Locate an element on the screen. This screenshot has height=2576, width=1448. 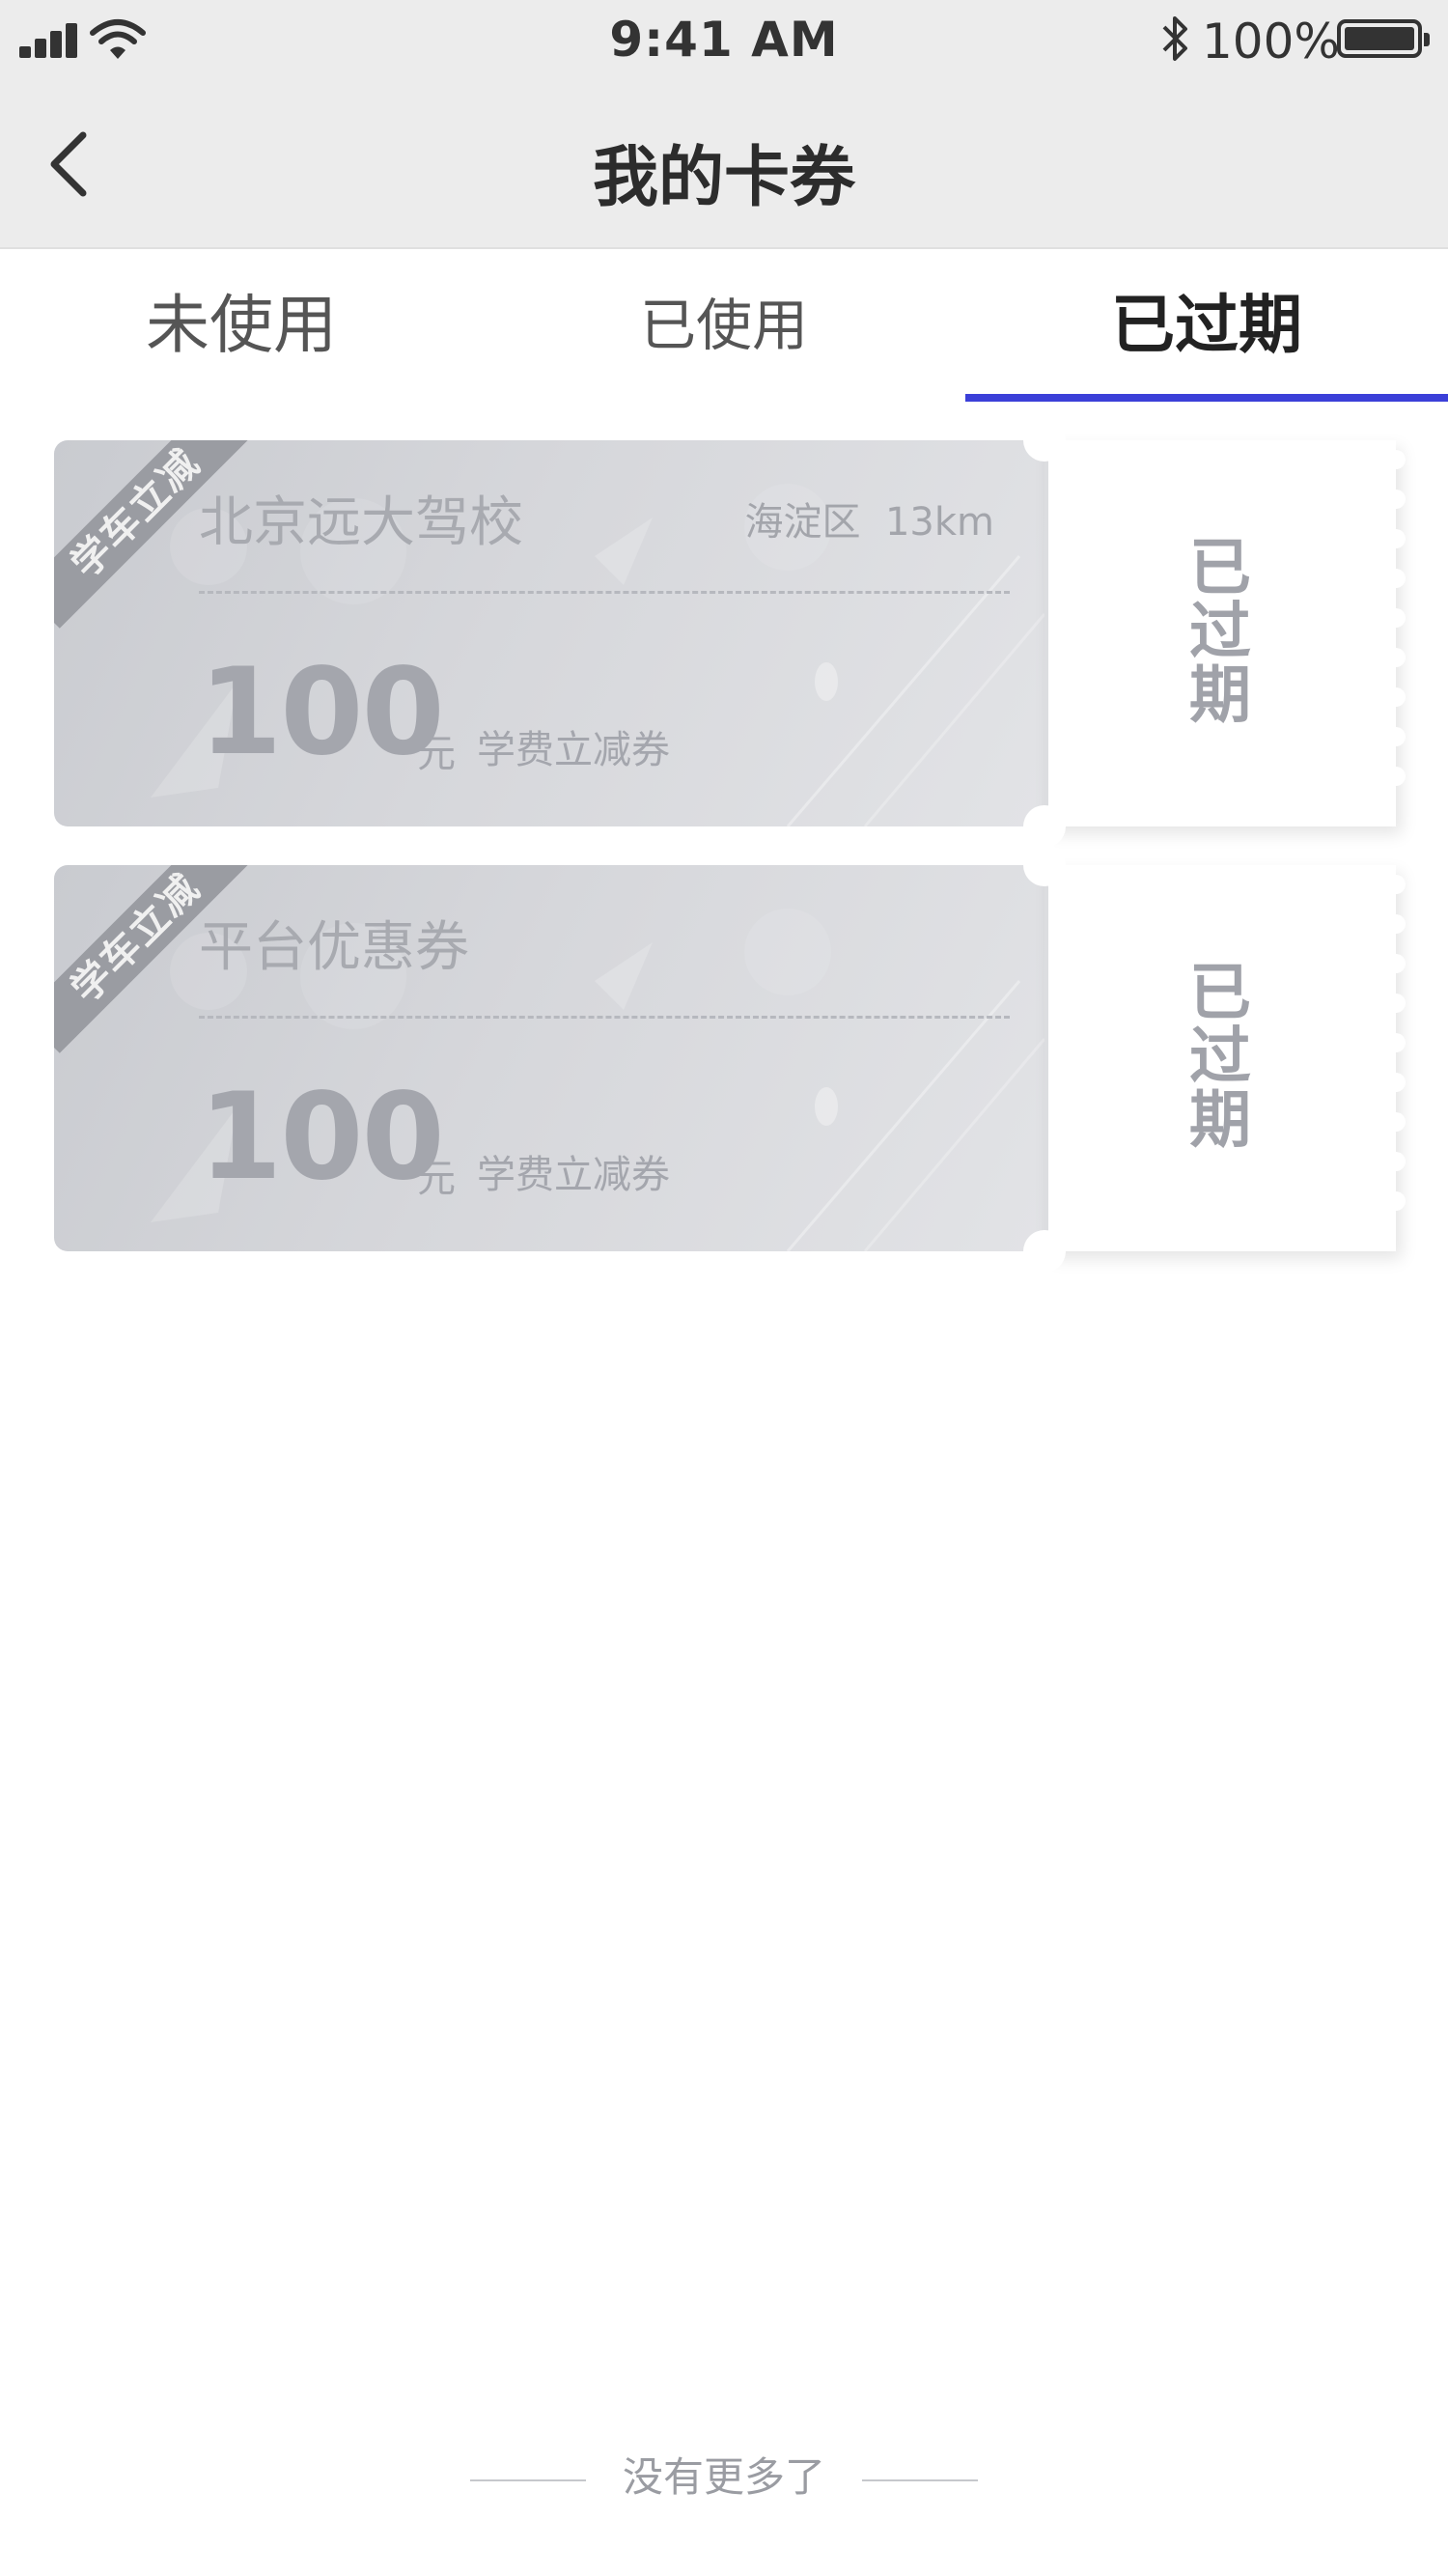
coupon-distance: 13km is located at coordinates (939, 523).